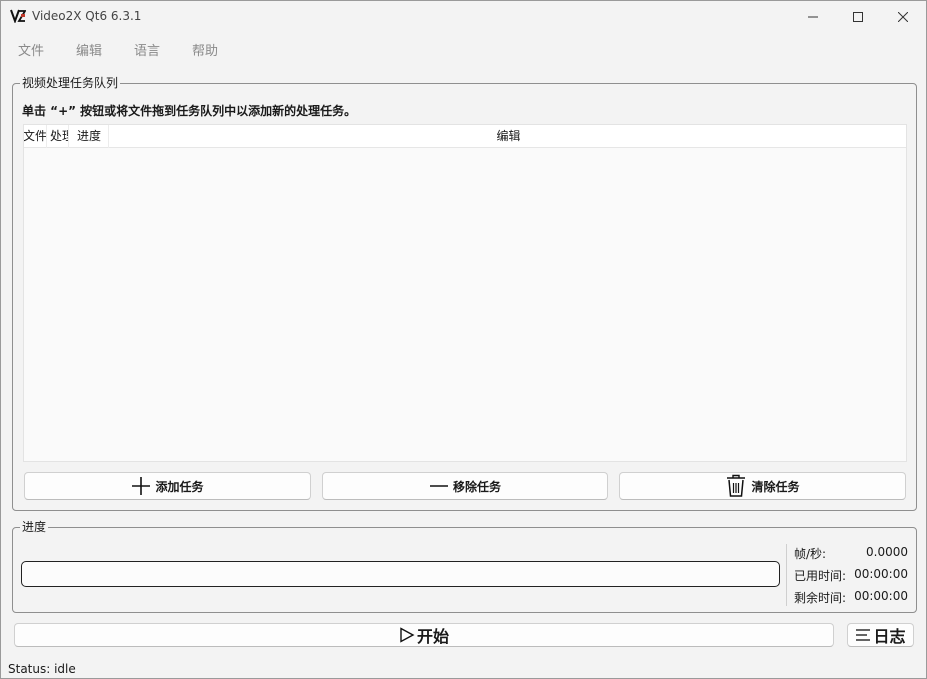 The image size is (927, 679). I want to click on queue-hint: 单击 “+” 按钮或将文件拖到任务队列中以添加新的处理任务。, so click(189, 111).